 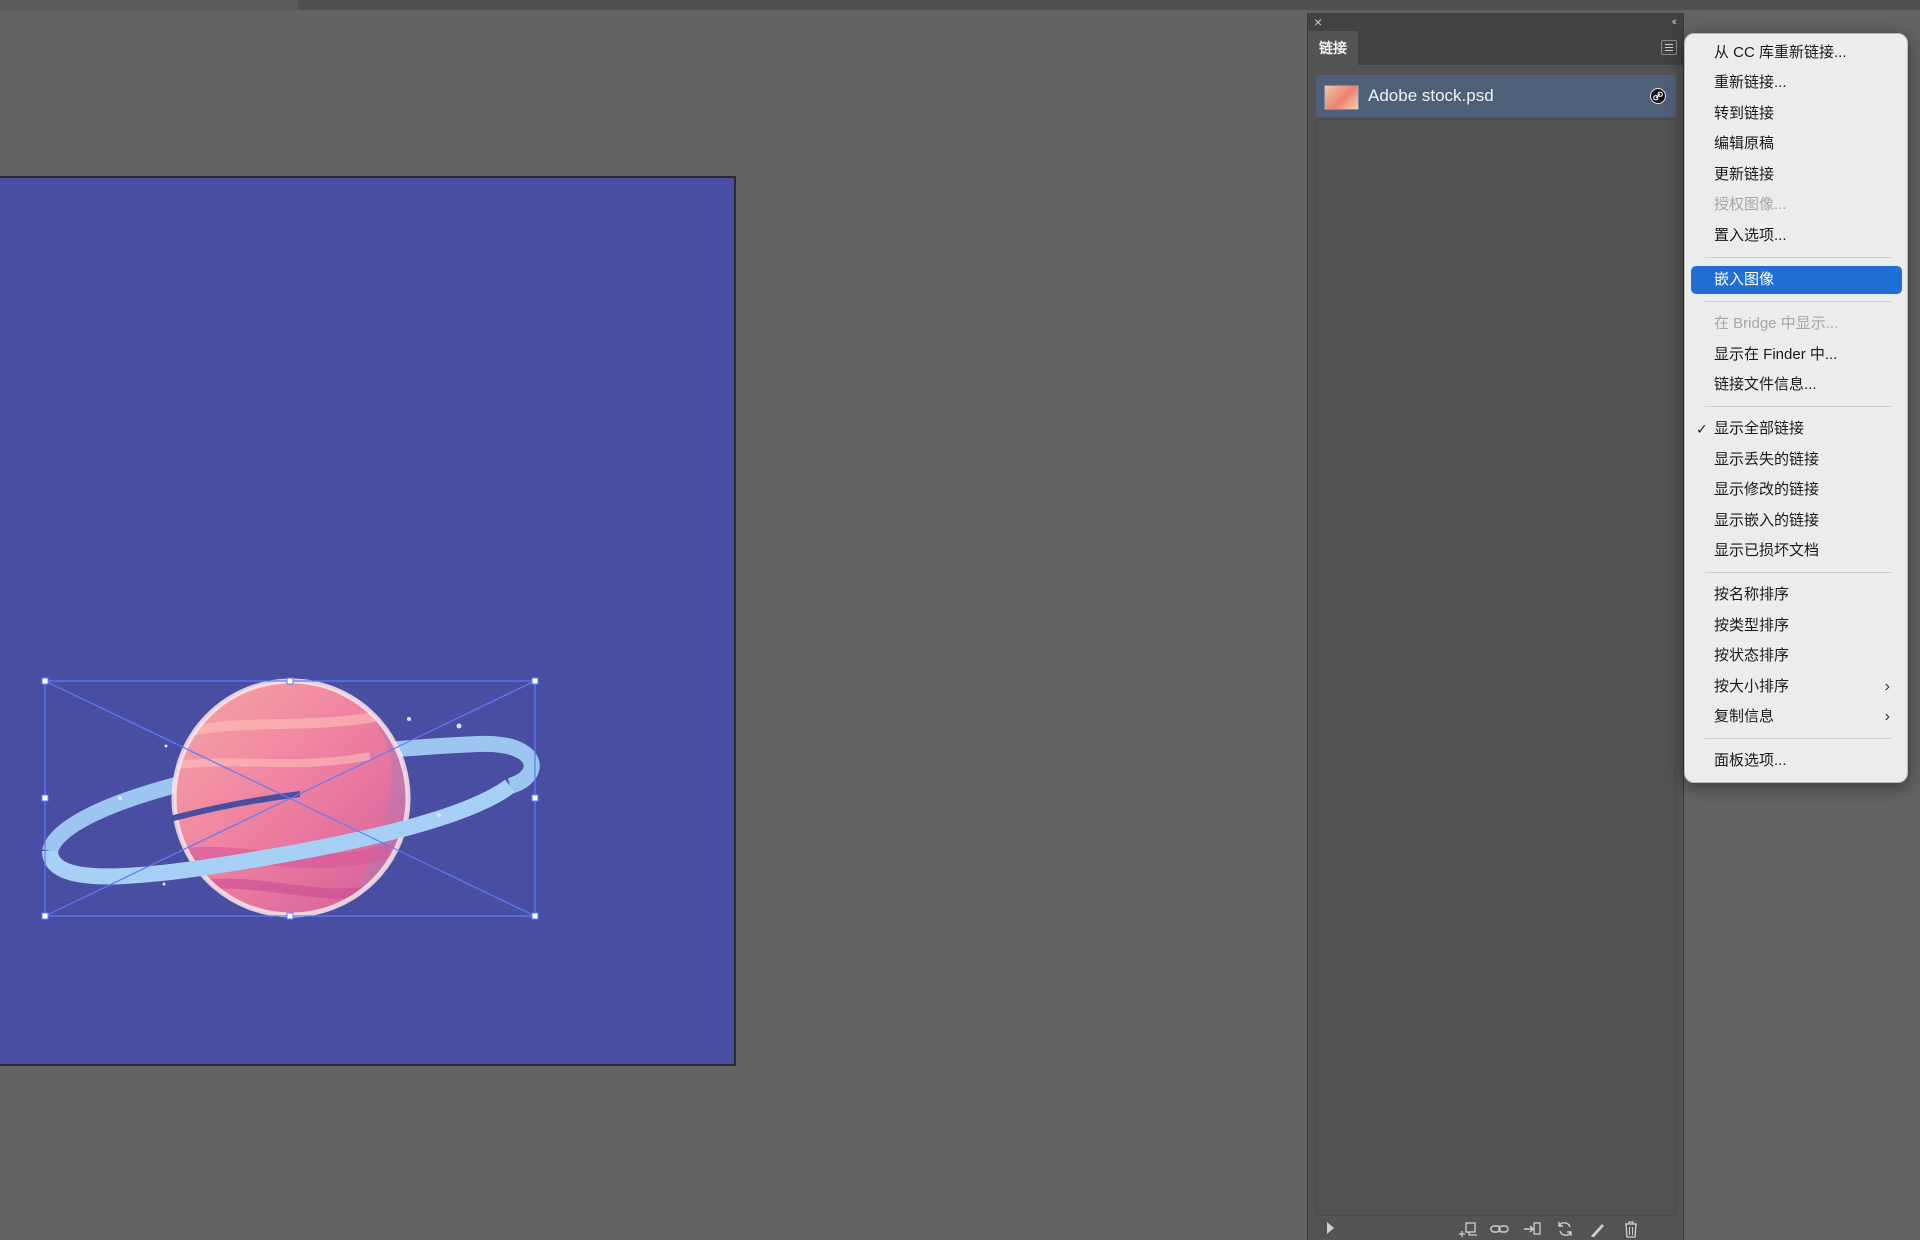 I want to click on menu-item-go-to-link: 转到链接, so click(x=1796, y=114).